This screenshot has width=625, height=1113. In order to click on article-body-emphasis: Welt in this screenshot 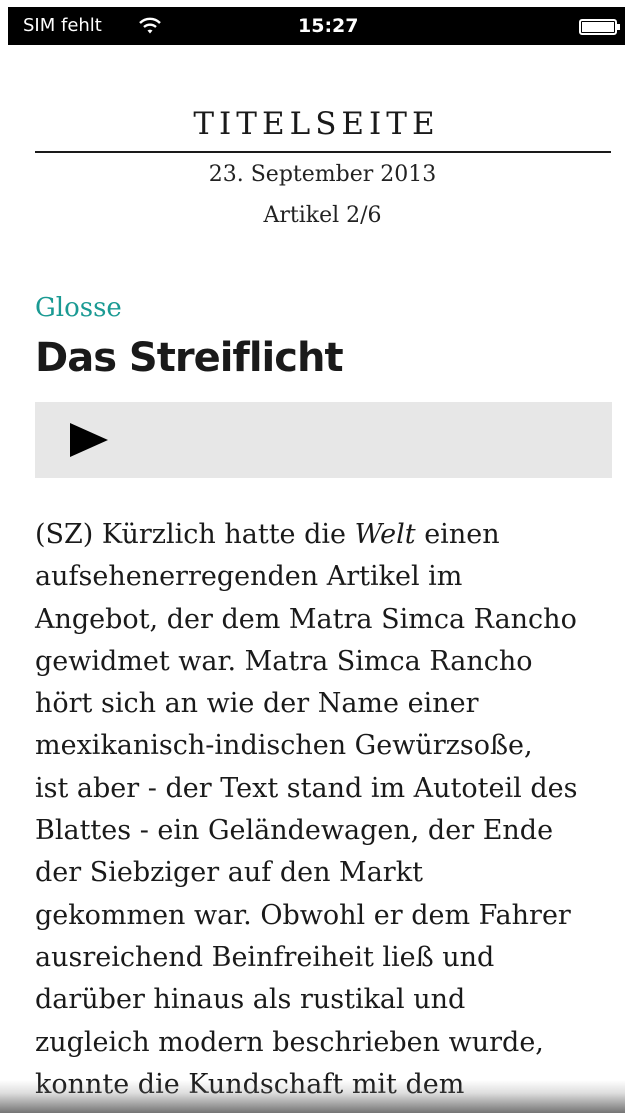, I will do `click(385, 534)`.